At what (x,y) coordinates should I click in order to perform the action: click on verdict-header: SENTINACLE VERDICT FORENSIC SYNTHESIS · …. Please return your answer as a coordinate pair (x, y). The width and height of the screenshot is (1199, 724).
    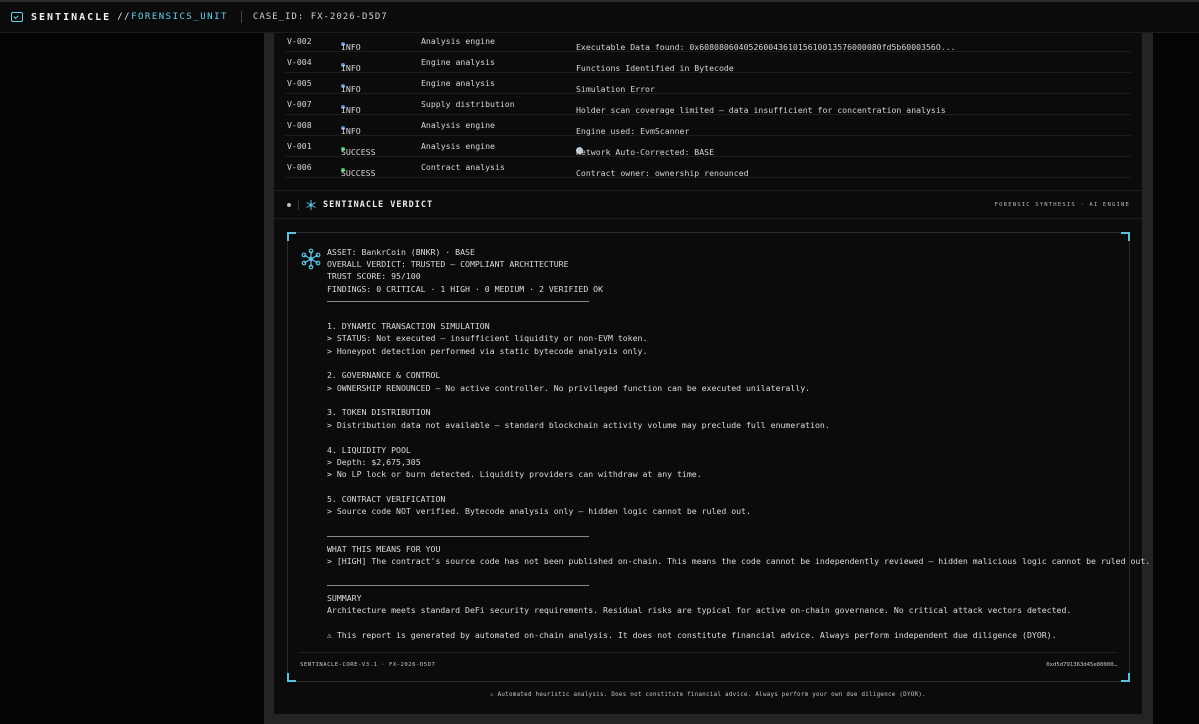
    Looking at the image, I should click on (708, 204).